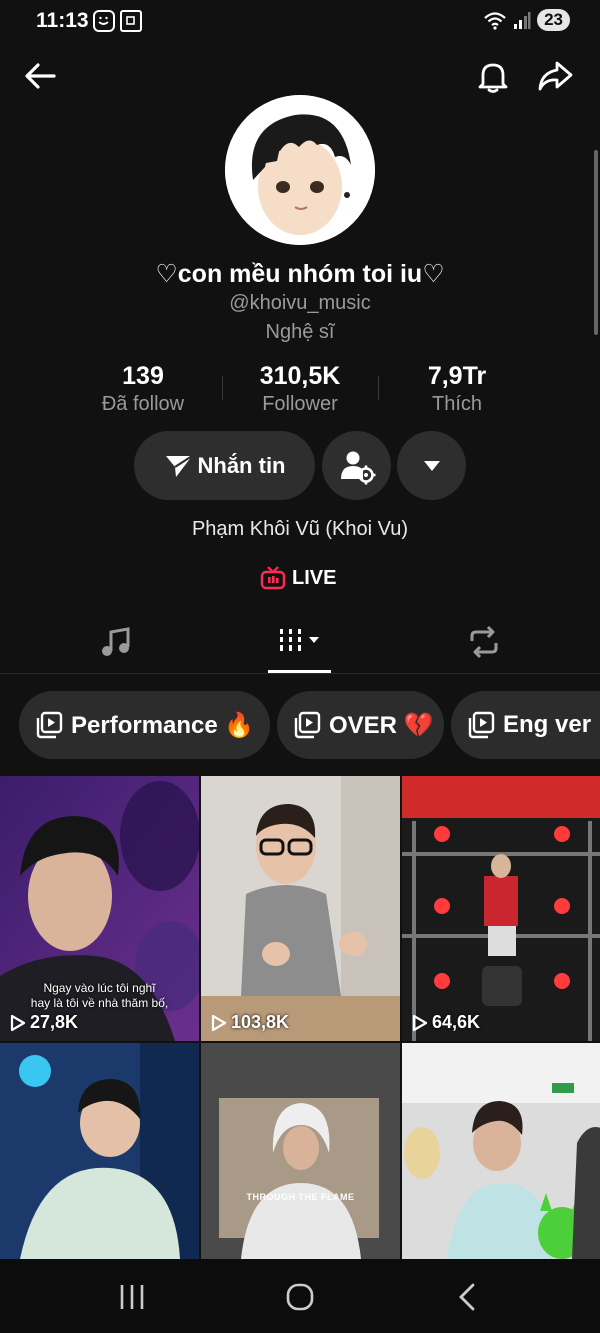  I want to click on playlist-chip-performance: Performance 🔥, so click(144, 725).